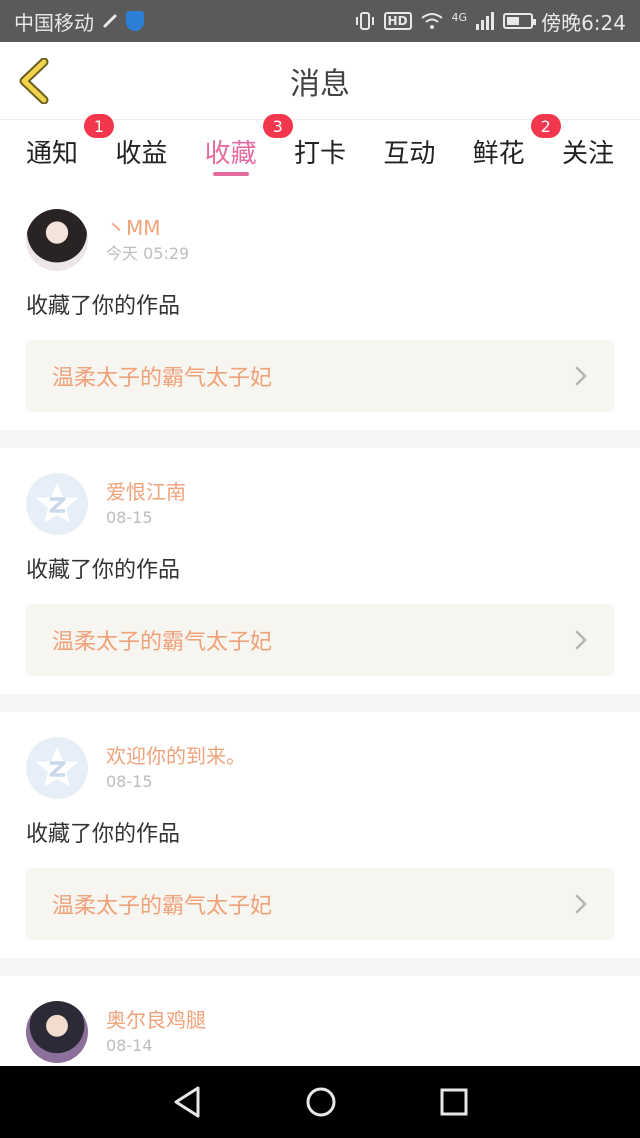  Describe the element at coordinates (52, 153) in the screenshot. I see `tab-label: 通知` at that location.